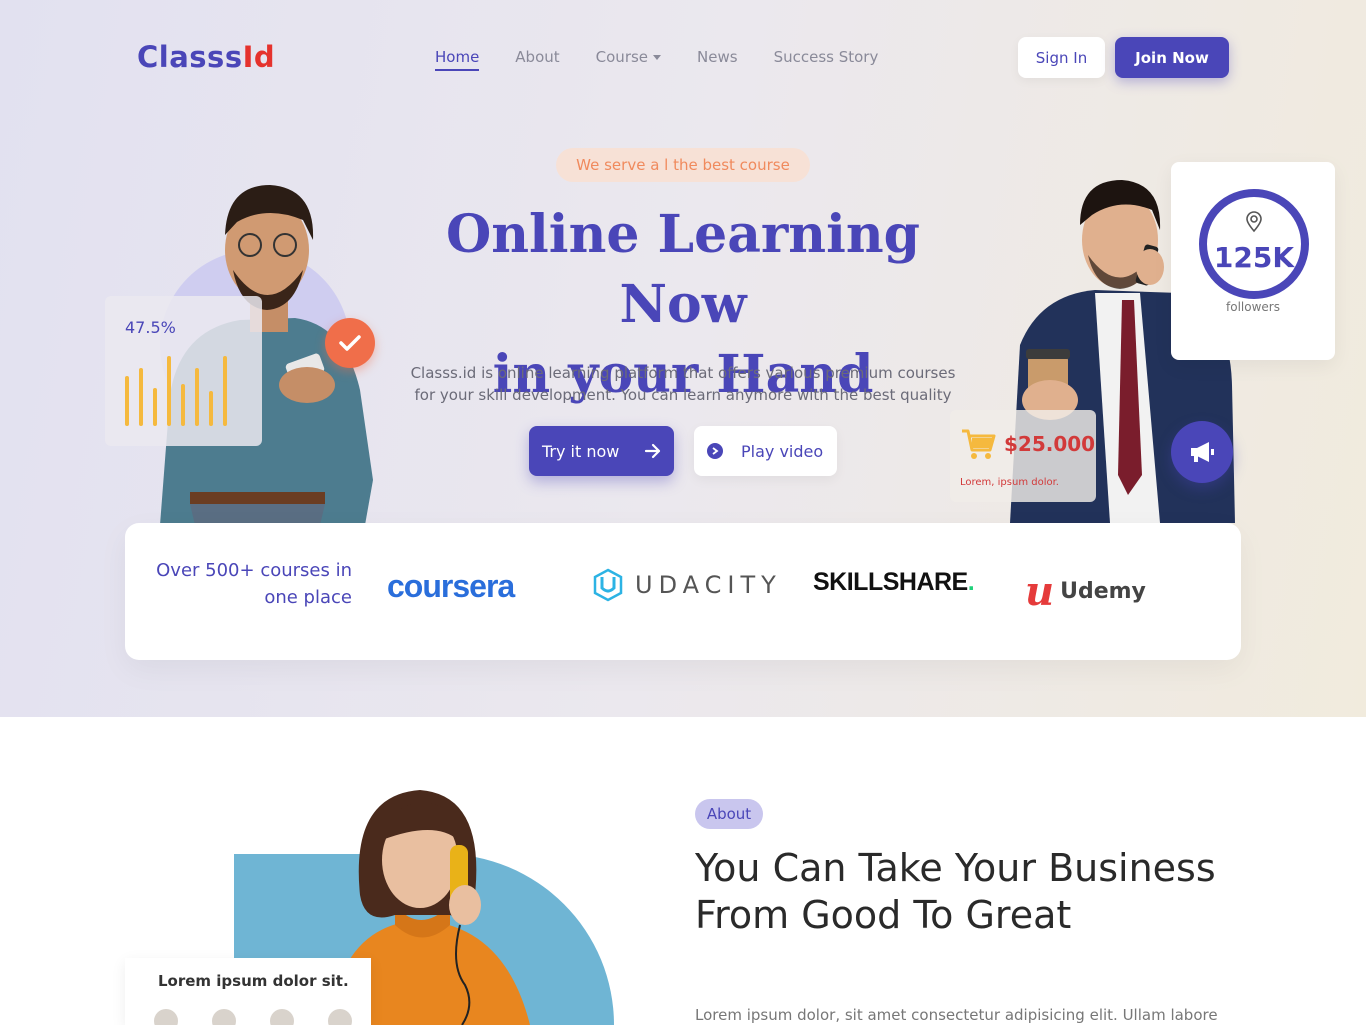 The image size is (1366, 1025). What do you see at coordinates (253, 981) in the screenshot?
I see `review-card-title: Lorem ipsum dolor sit.` at bounding box center [253, 981].